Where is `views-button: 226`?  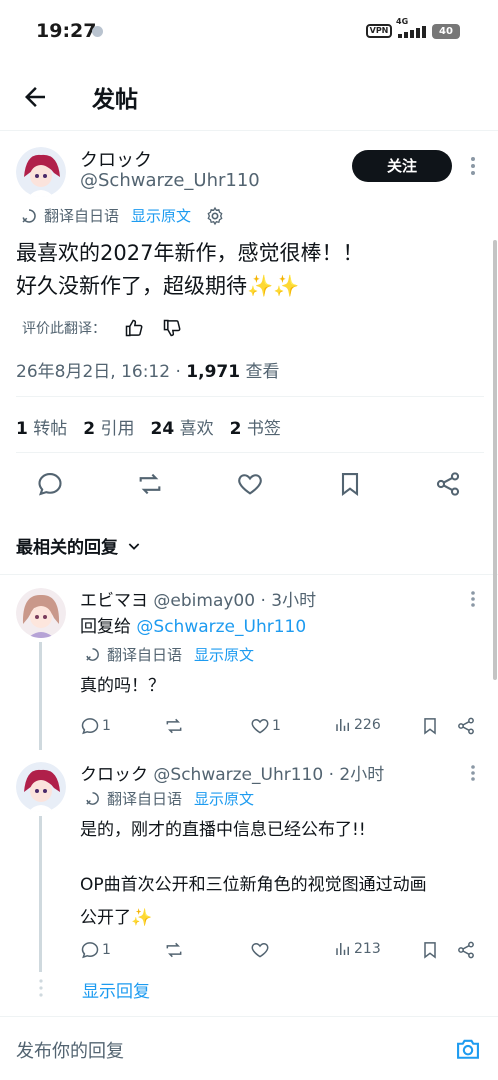
views-button: 226 is located at coordinates (357, 725).